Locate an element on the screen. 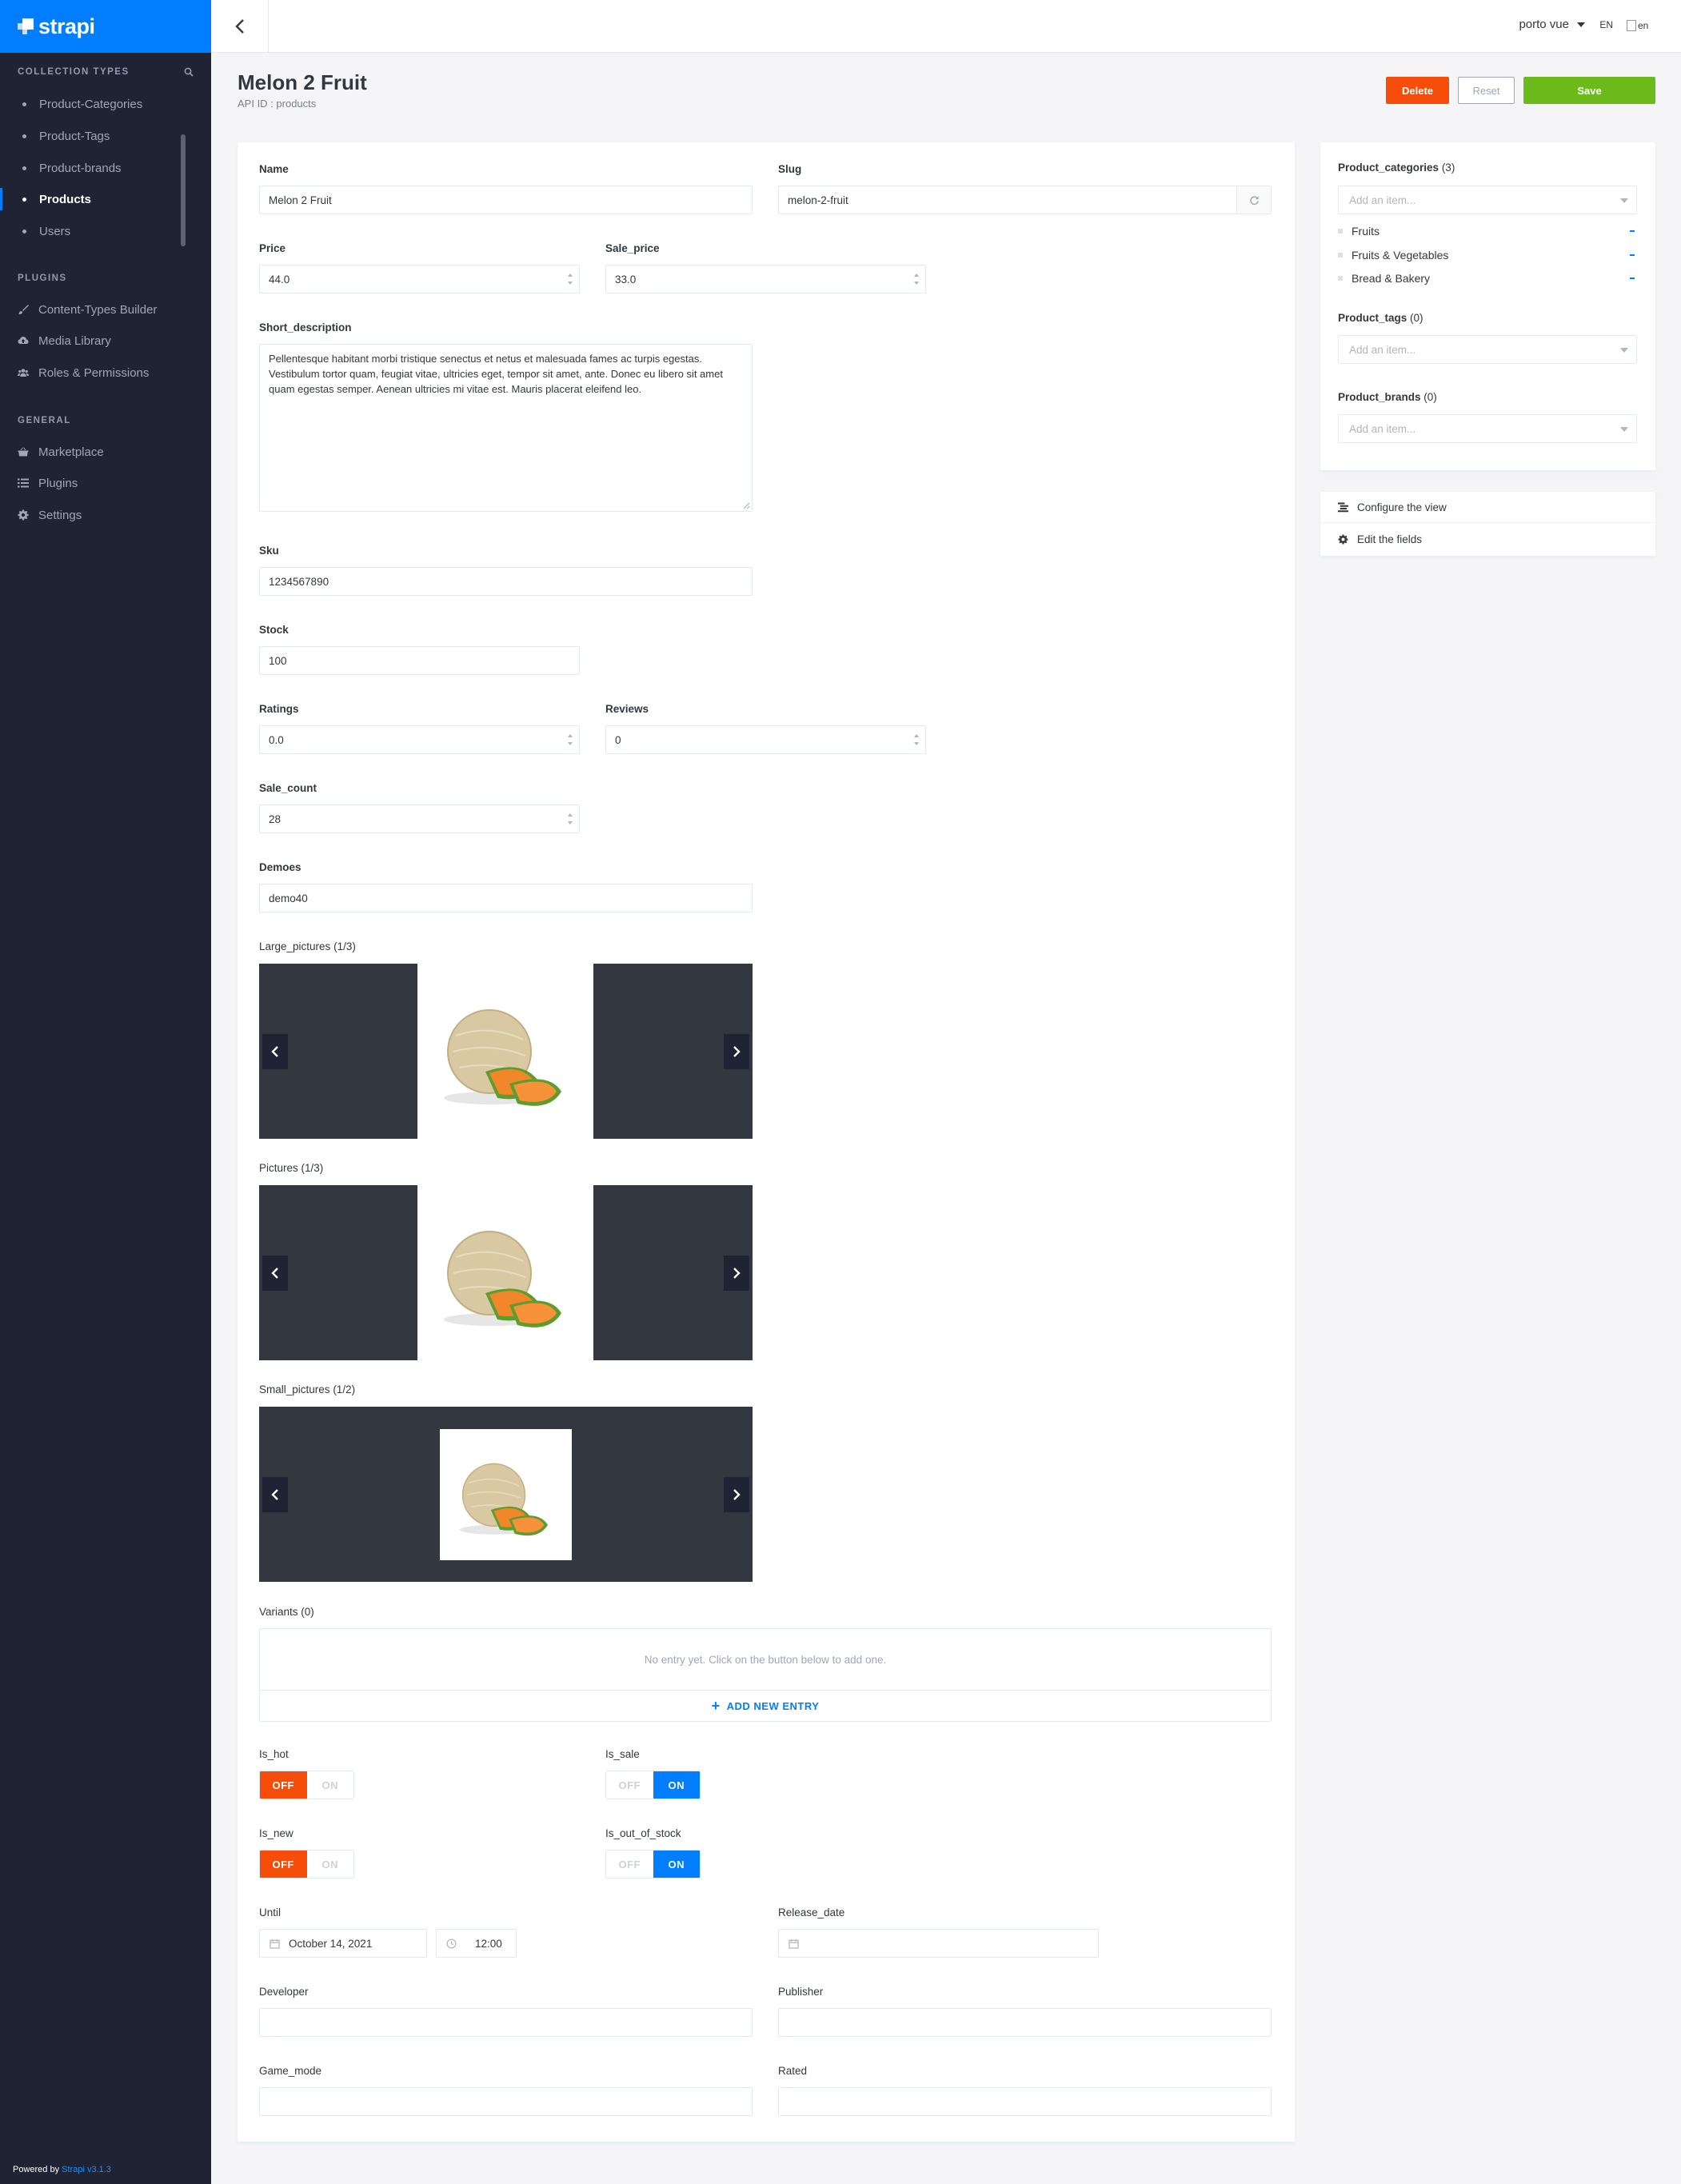  add-new-entry-button: + ADD NEW ENTRY is located at coordinates (765, 1706).